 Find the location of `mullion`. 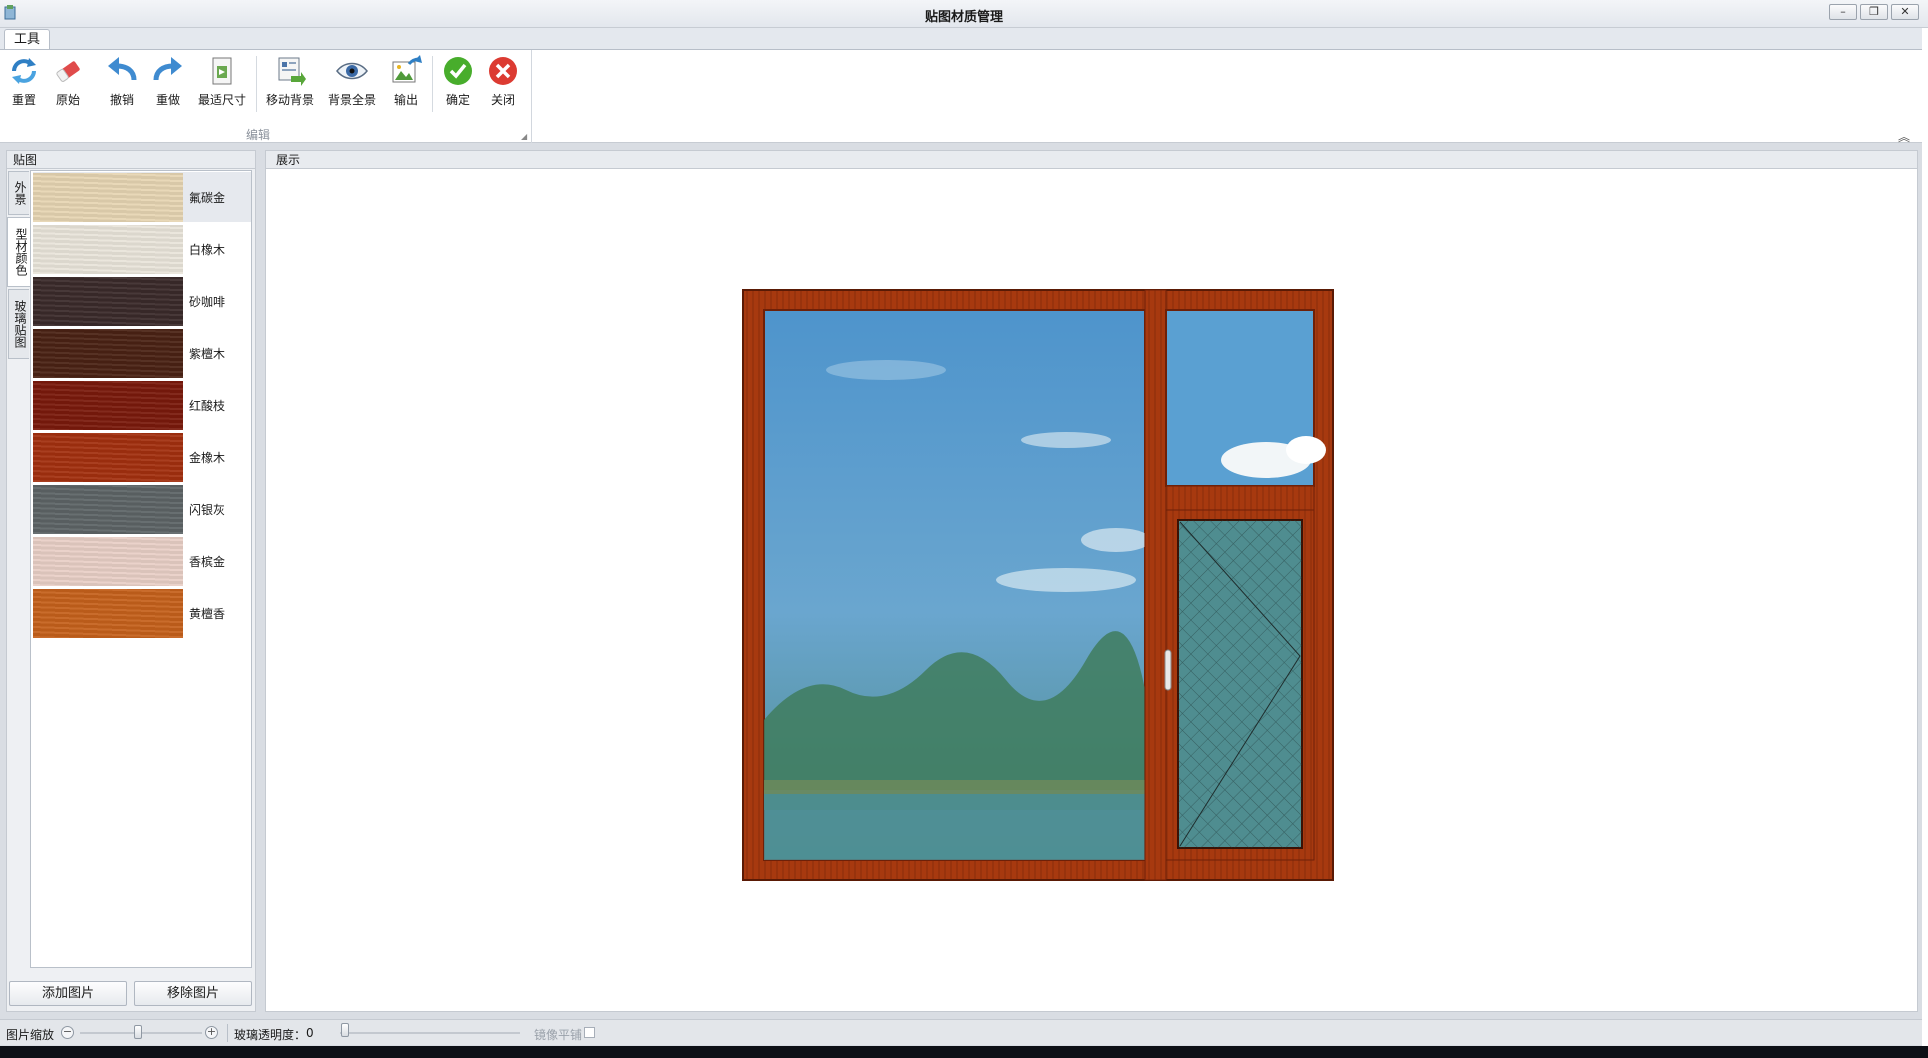

mullion is located at coordinates (1155, 585).